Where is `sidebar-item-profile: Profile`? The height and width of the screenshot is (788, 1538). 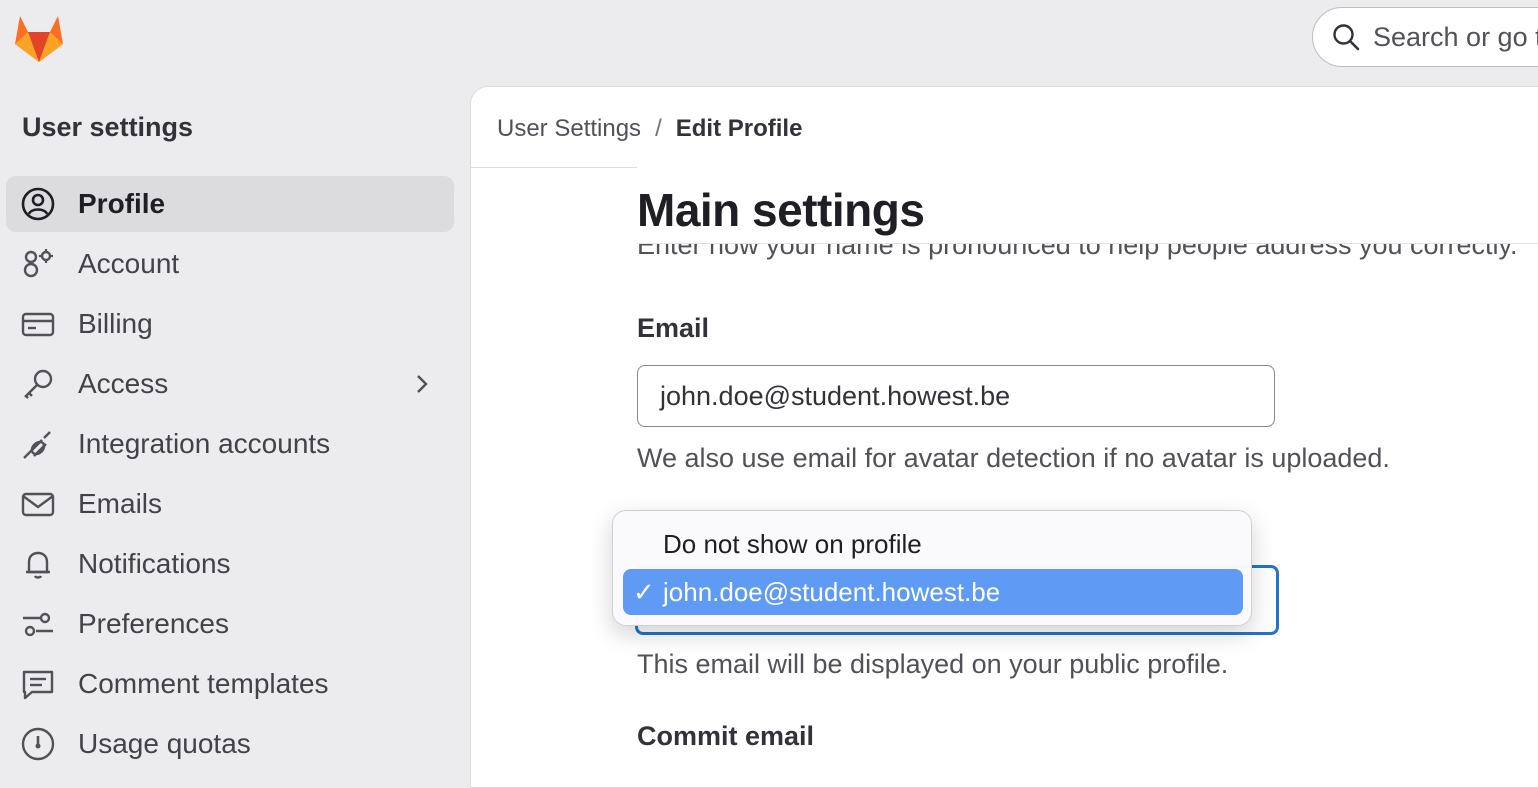
sidebar-item-profile: Profile is located at coordinates (230, 204).